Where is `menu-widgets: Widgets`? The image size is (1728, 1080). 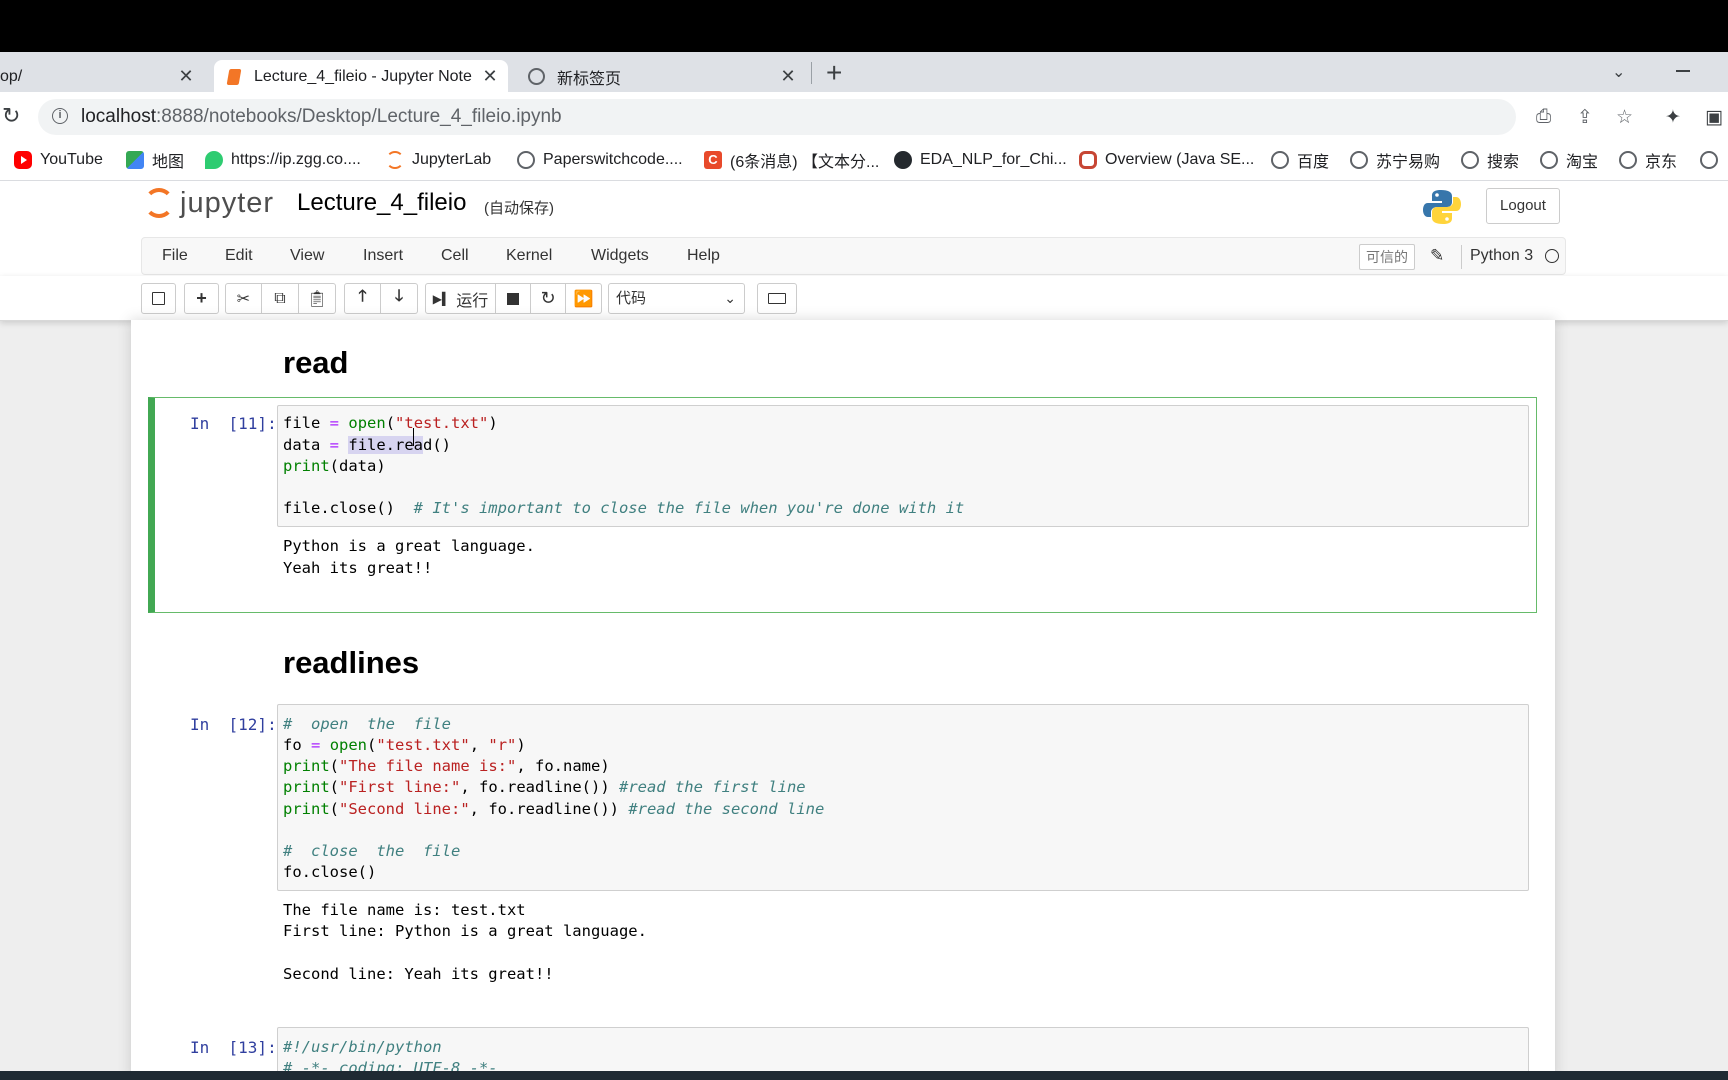 menu-widgets: Widgets is located at coordinates (620, 256).